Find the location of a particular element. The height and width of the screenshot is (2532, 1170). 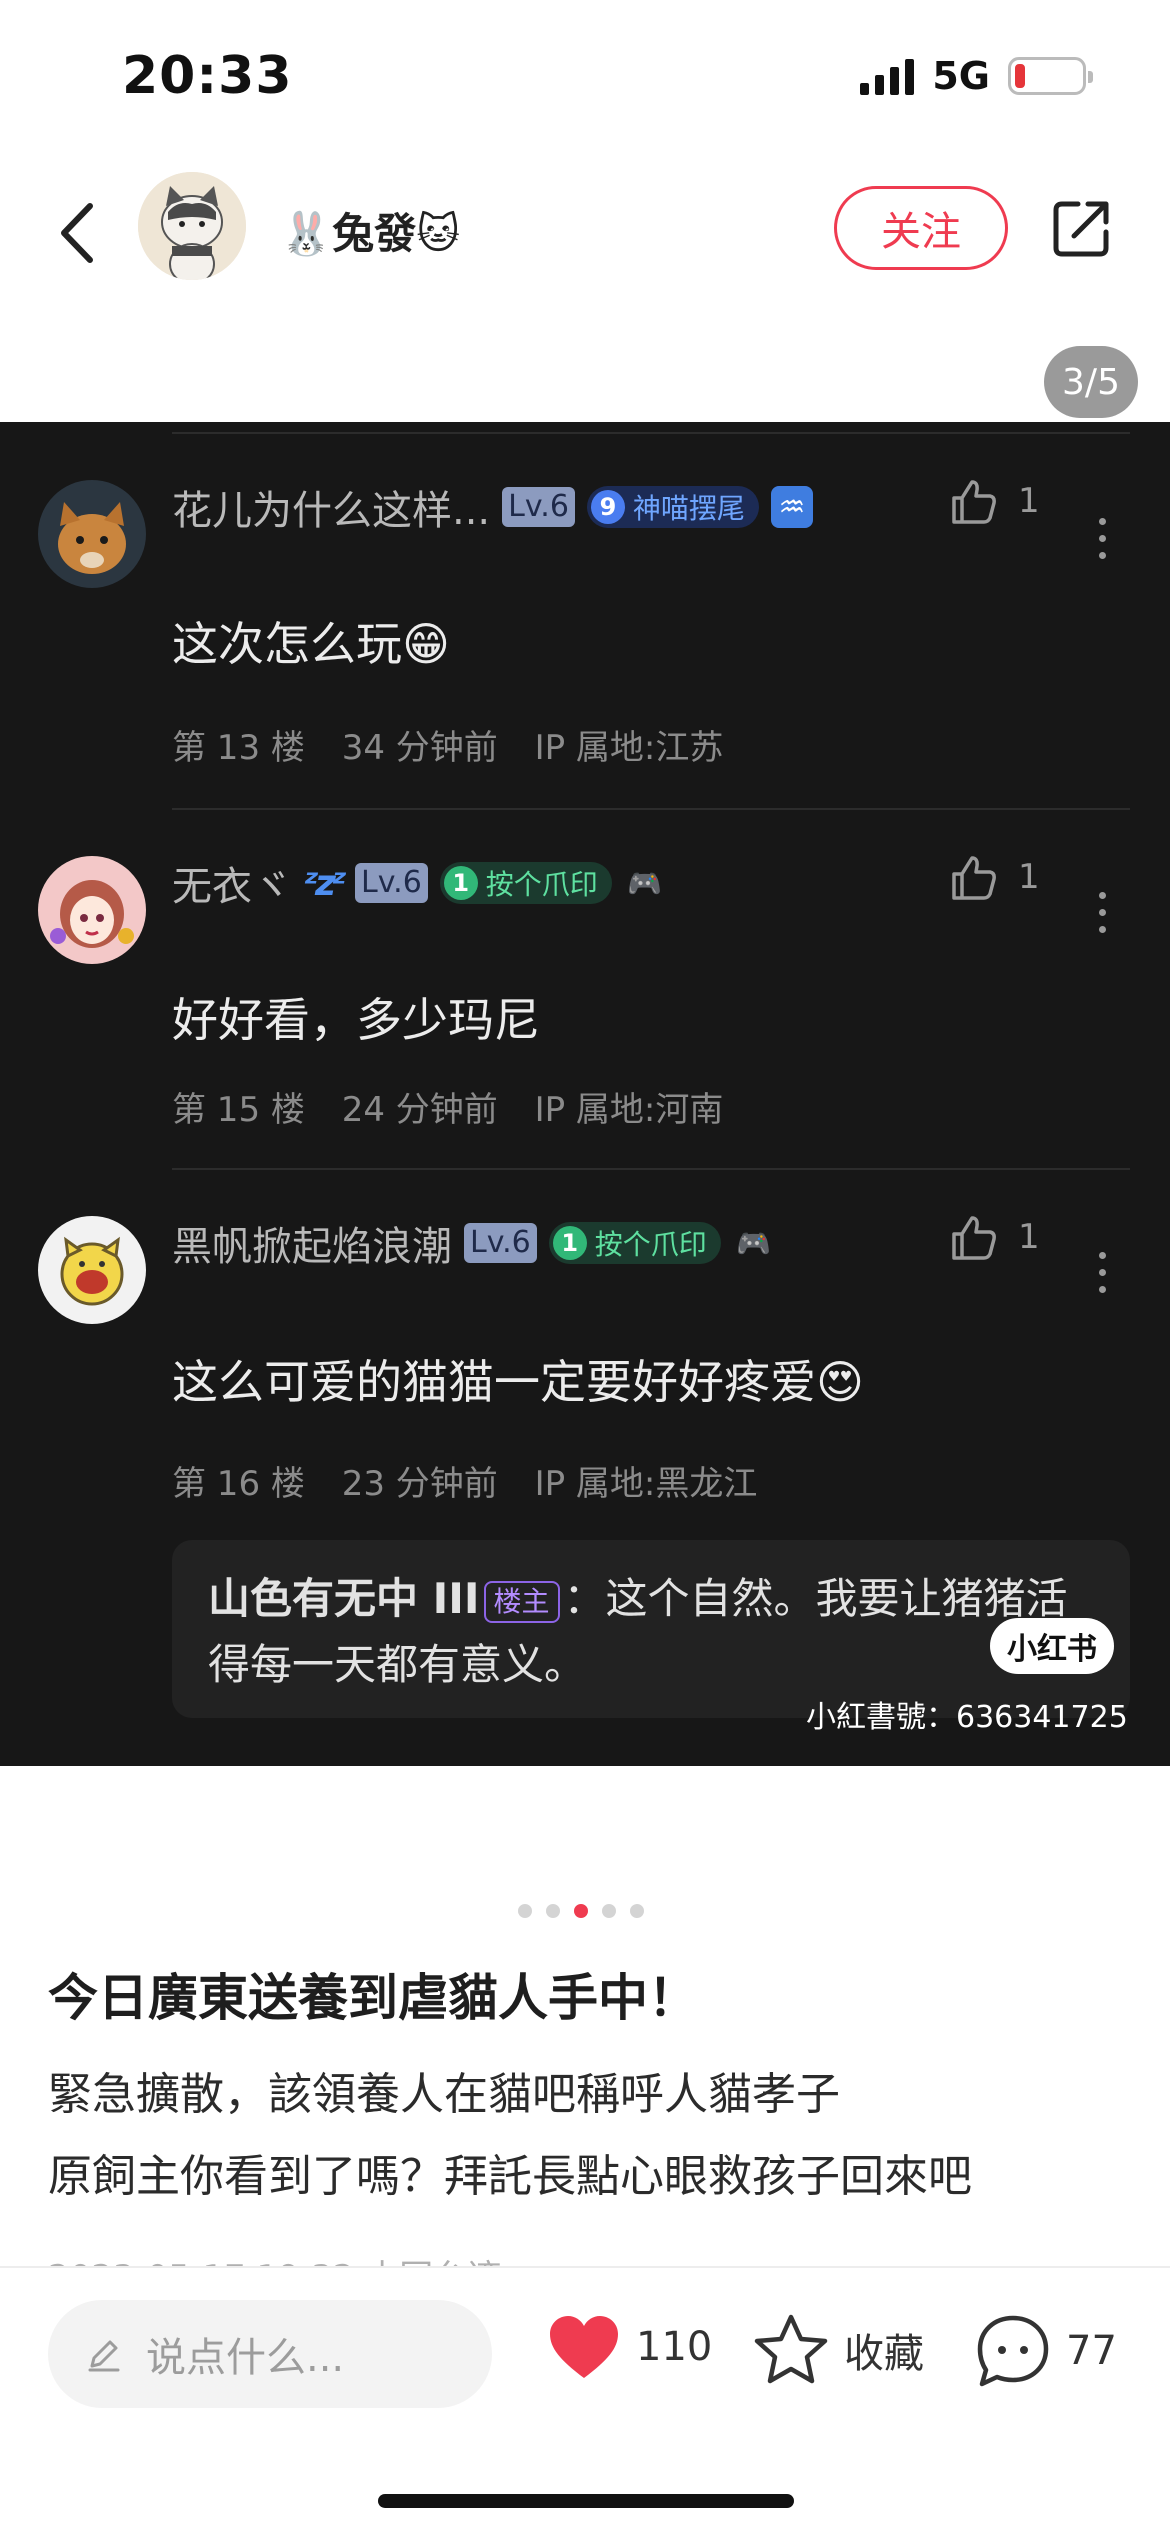

fan-badge-number: 9 is located at coordinates (607, 507).